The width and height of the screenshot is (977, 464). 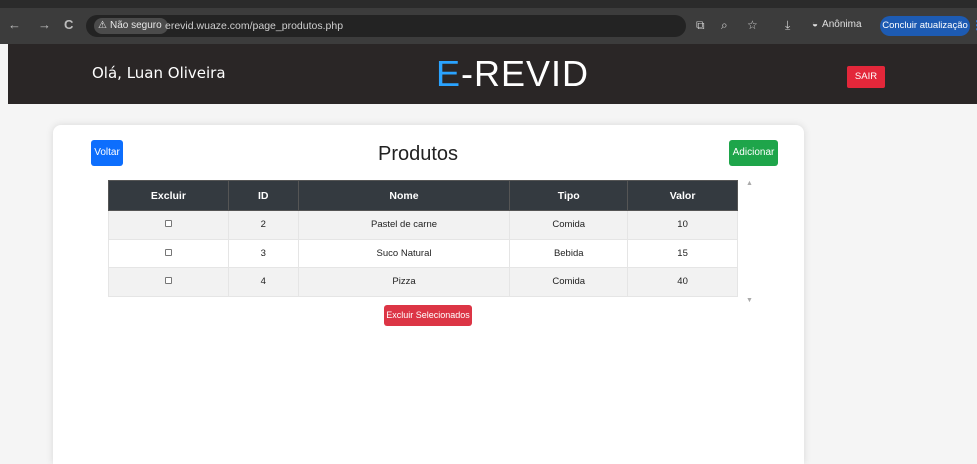 I want to click on value-cell: 40, so click(x=682, y=282).